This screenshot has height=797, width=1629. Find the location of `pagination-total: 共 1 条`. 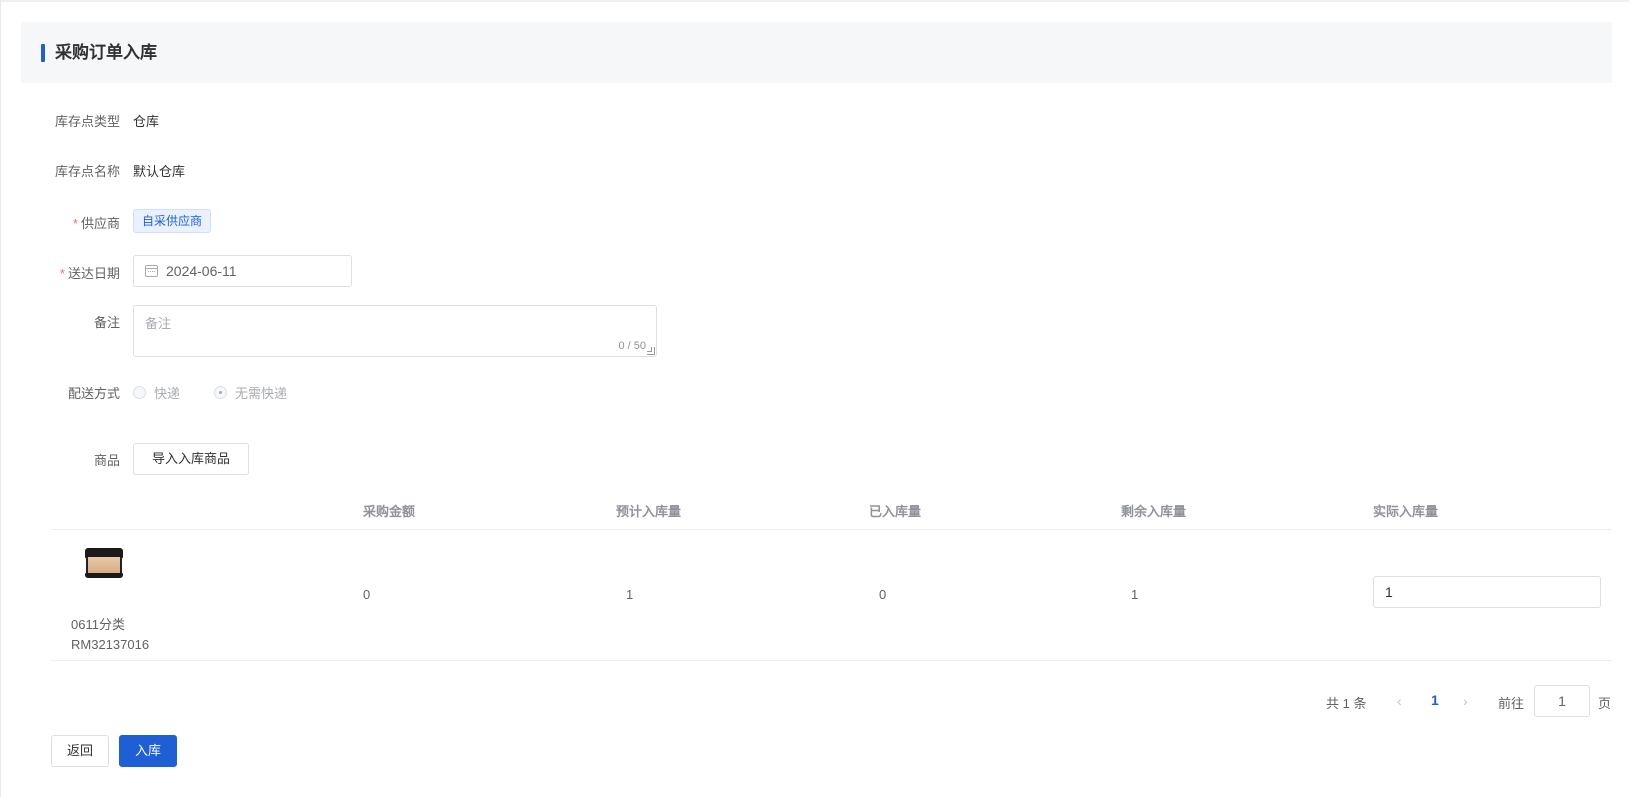

pagination-total: 共 1 条 is located at coordinates (1346, 703).